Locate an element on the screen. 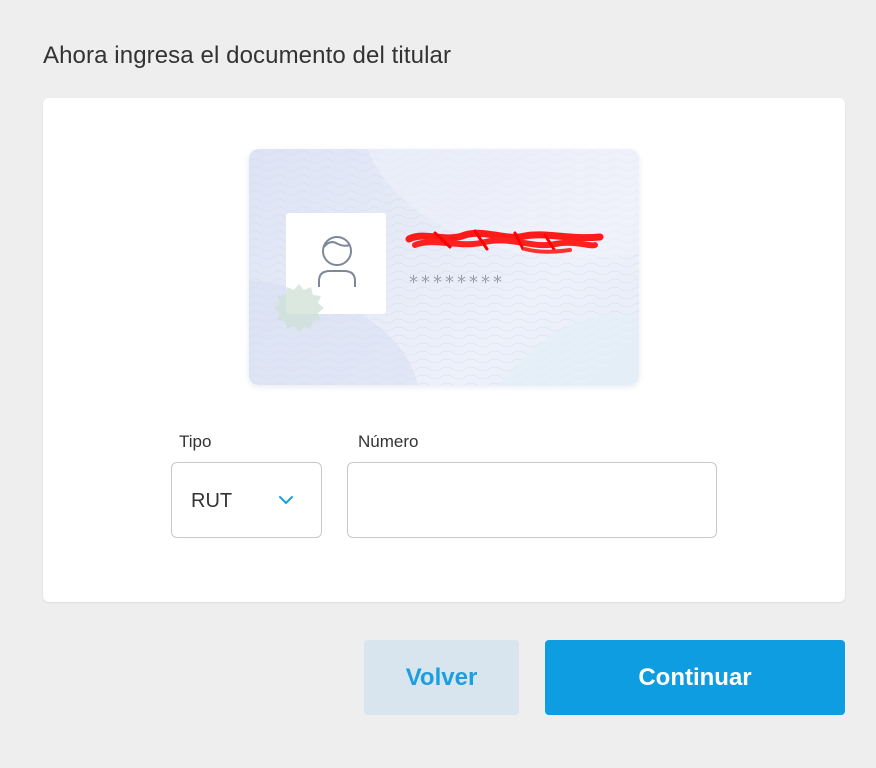 The width and height of the screenshot is (876, 768). document-number-input is located at coordinates (532, 500).